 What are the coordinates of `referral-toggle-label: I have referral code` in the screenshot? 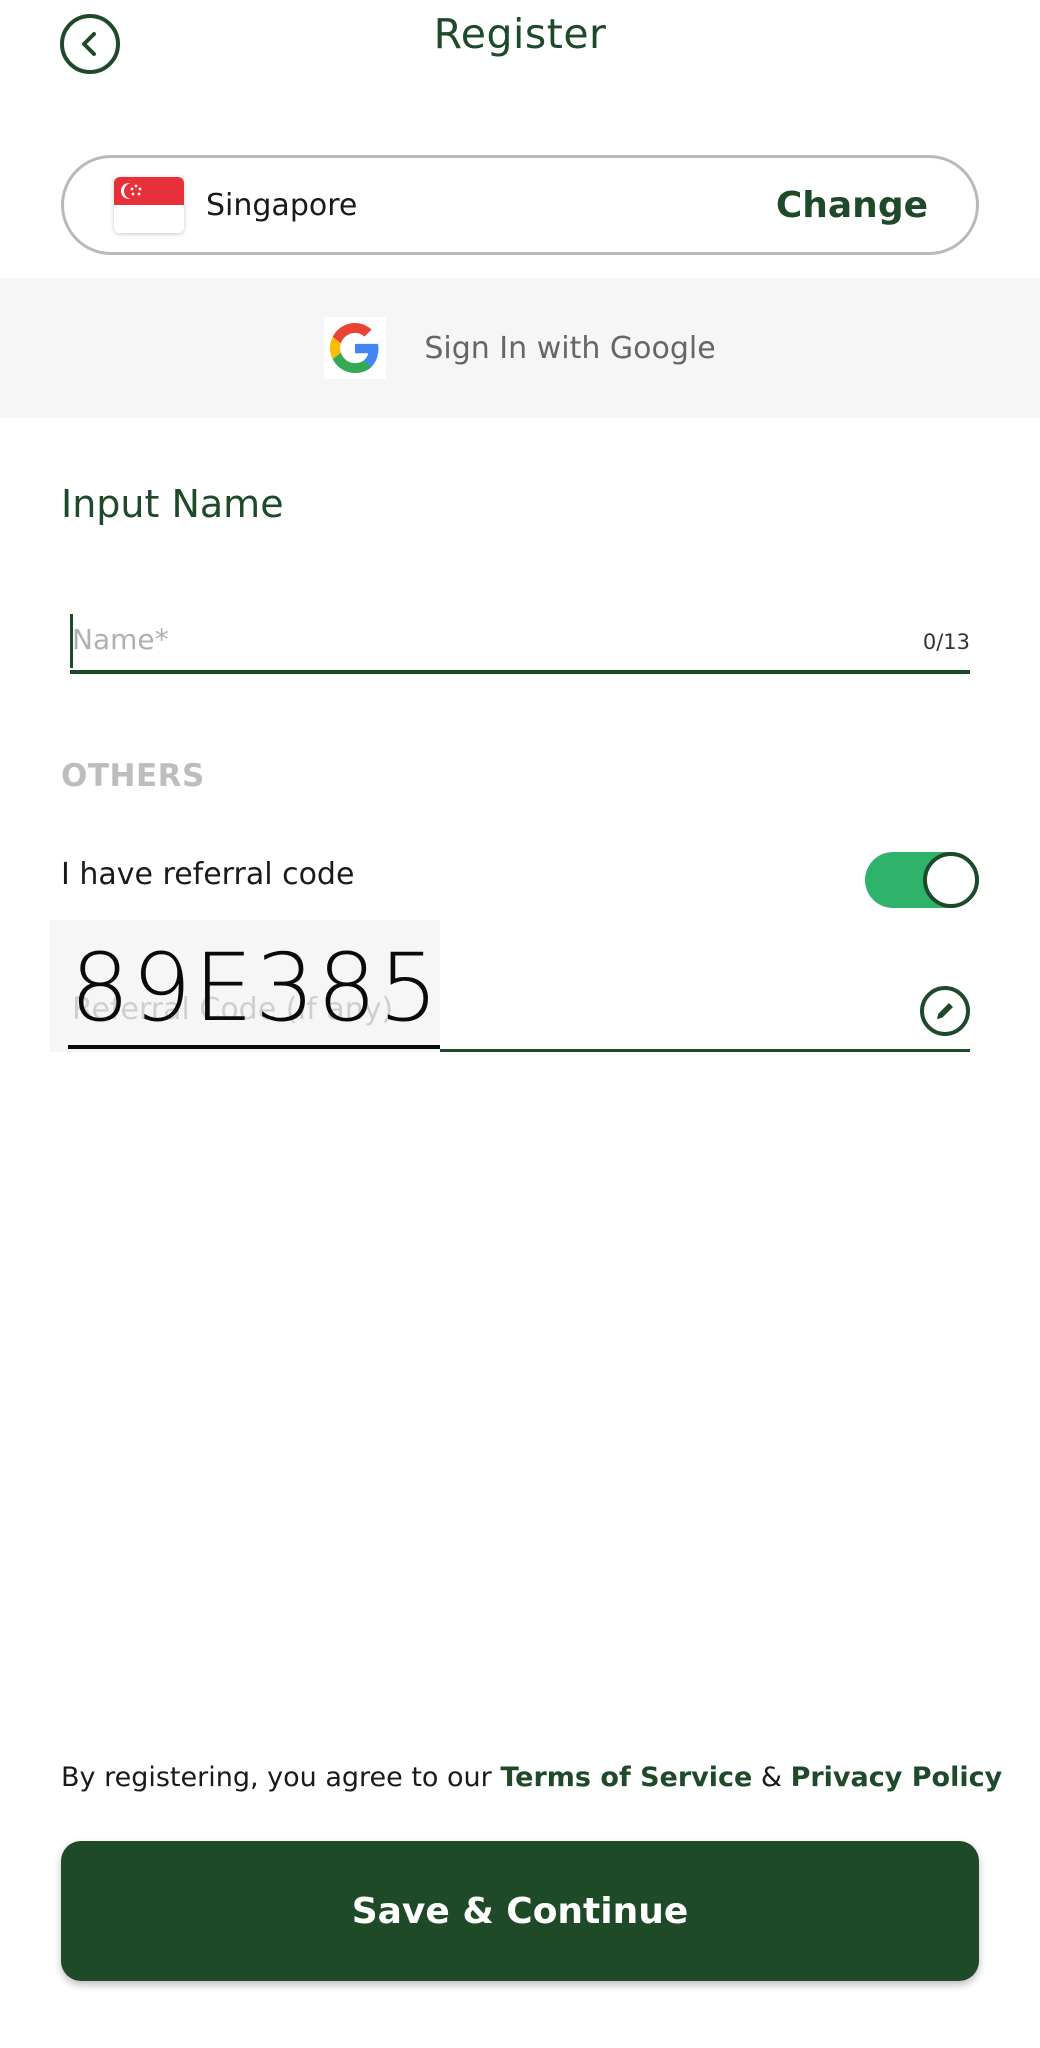 It's located at (208, 874).